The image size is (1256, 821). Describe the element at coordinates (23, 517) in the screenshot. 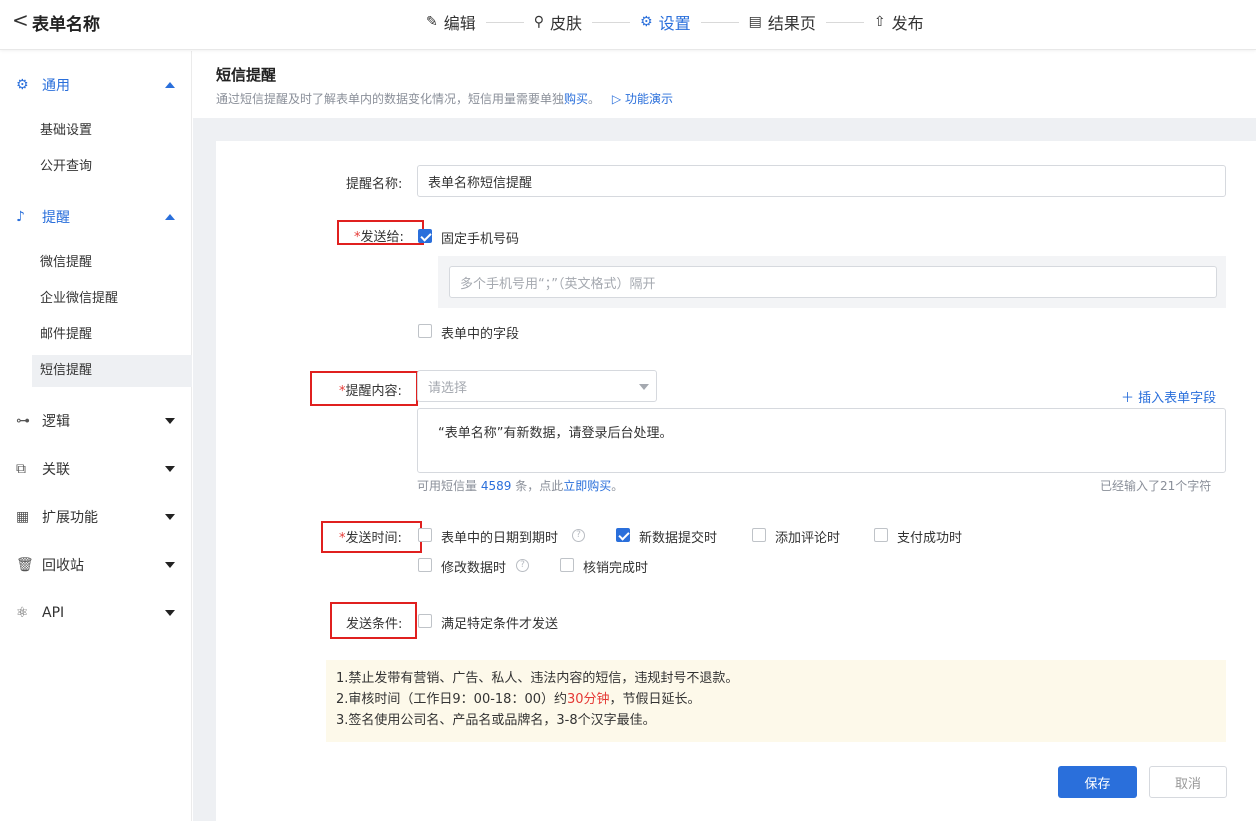

I see `grid-icon: ▦` at that location.